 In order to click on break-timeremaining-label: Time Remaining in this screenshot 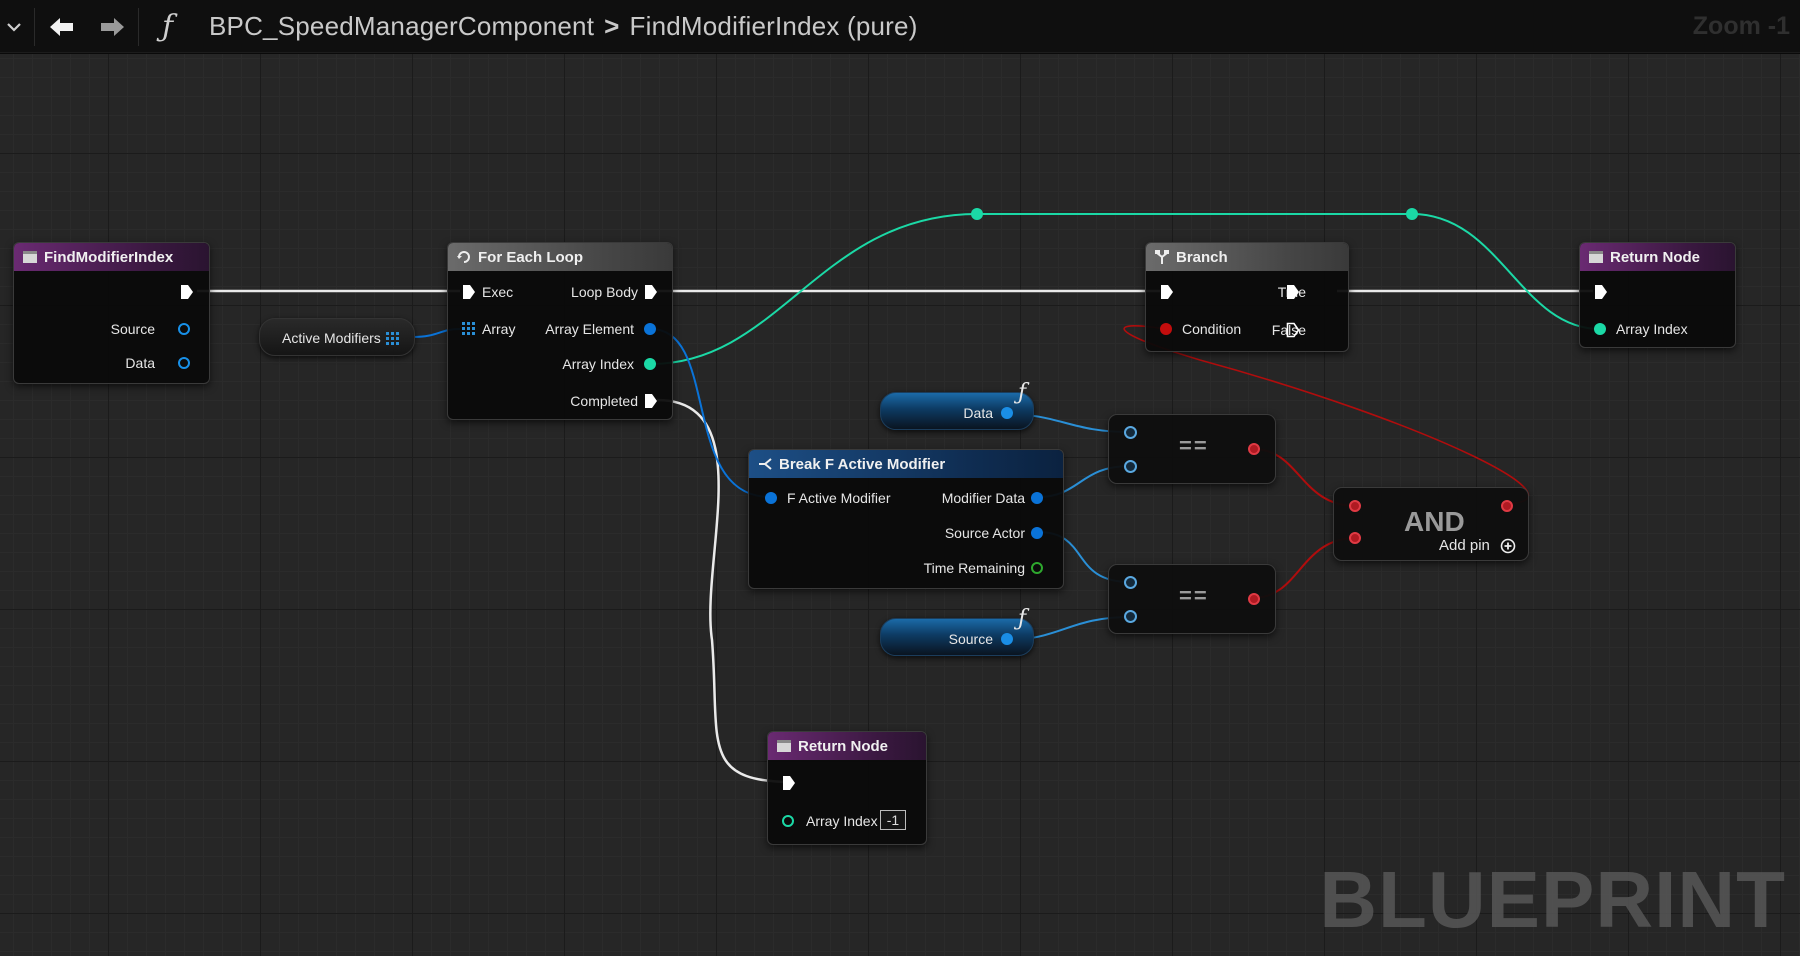, I will do `click(974, 568)`.